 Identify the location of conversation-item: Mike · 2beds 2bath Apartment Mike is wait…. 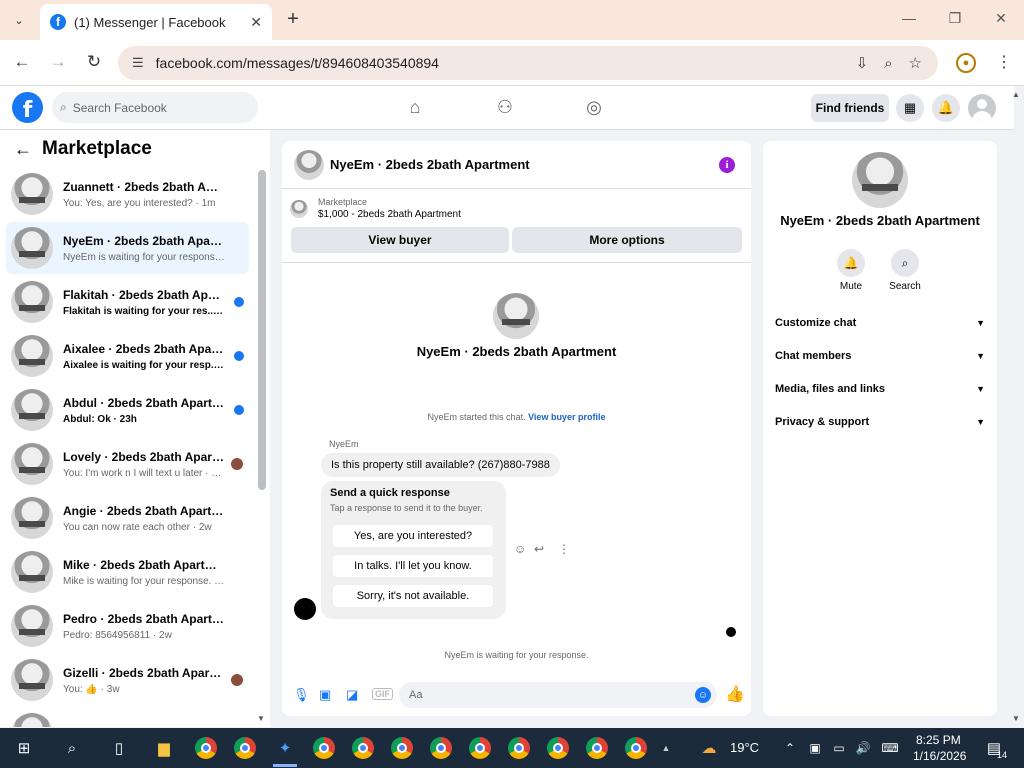
(127, 572).